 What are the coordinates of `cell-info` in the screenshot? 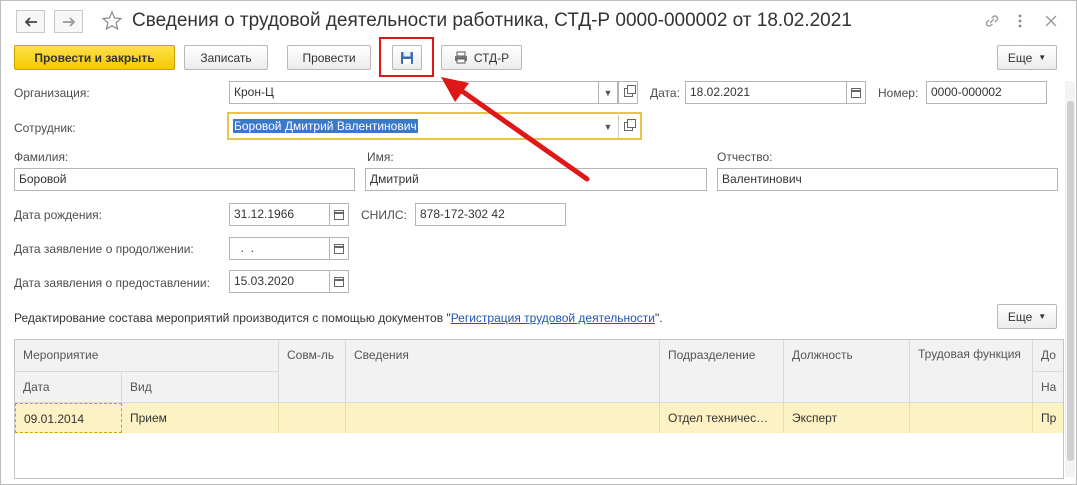 It's located at (503, 418).